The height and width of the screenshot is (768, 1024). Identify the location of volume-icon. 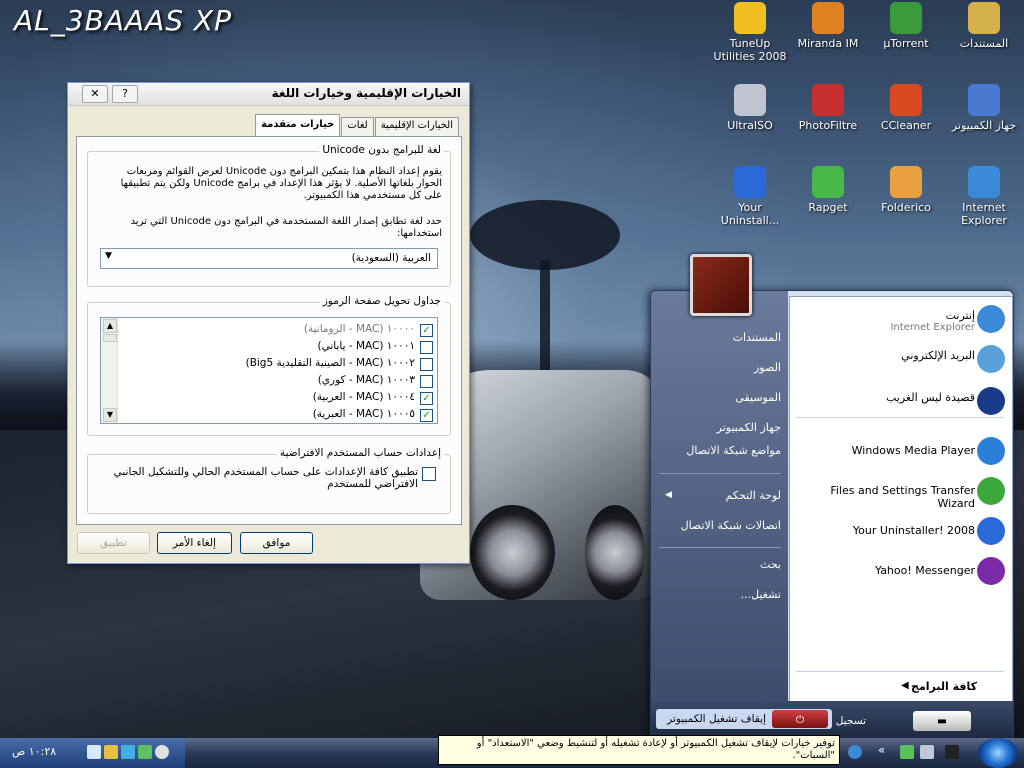
(162, 752).